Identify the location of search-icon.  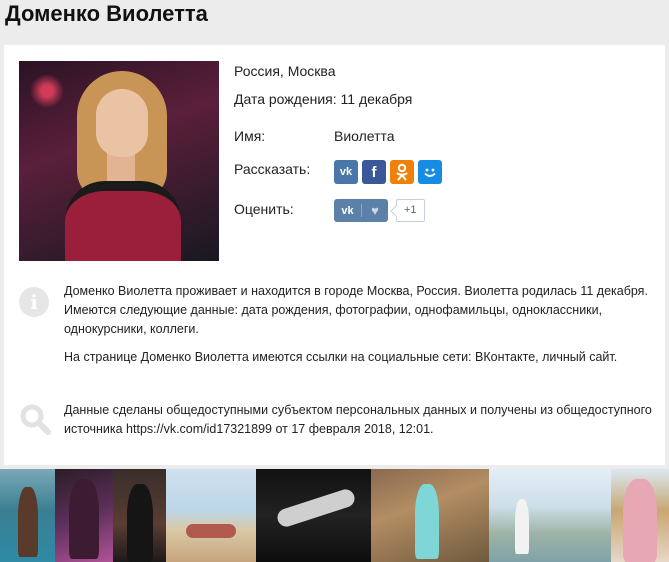
(35, 419).